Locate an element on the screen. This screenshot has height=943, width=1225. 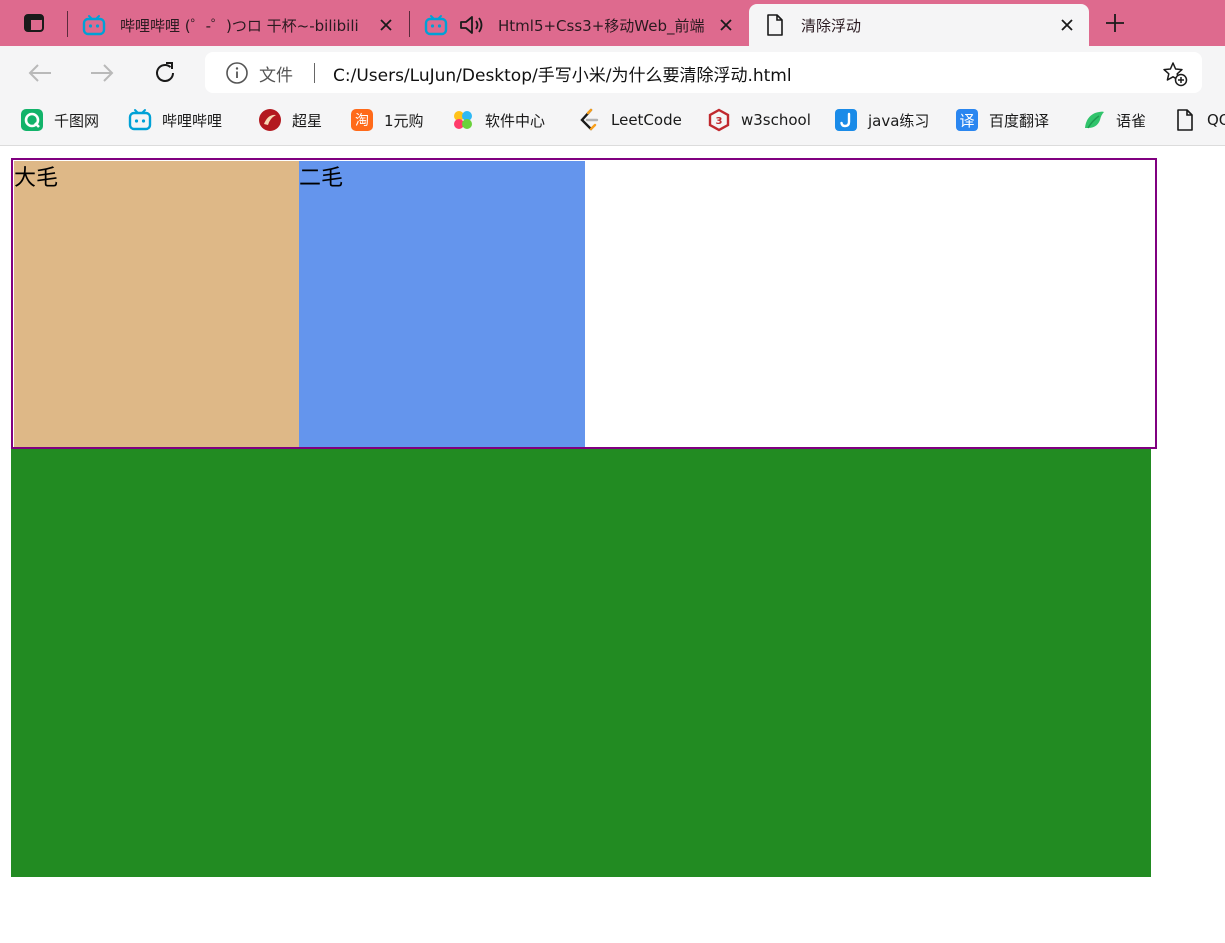
tab-title: 哔哩哔哩 (゜-゜)つロ 干杯~-bilibili is located at coordinates (239, 26).